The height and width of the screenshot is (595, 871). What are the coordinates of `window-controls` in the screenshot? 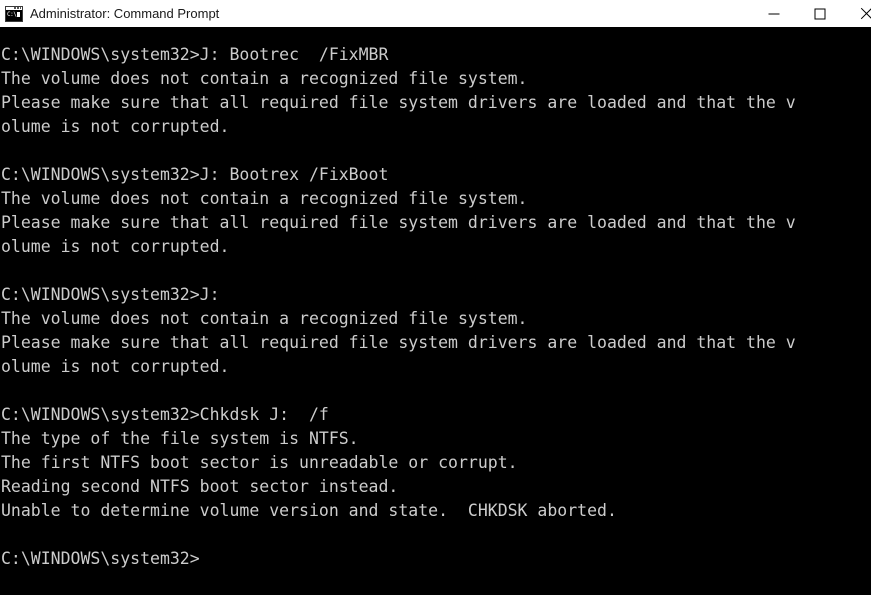 It's located at (811, 13).